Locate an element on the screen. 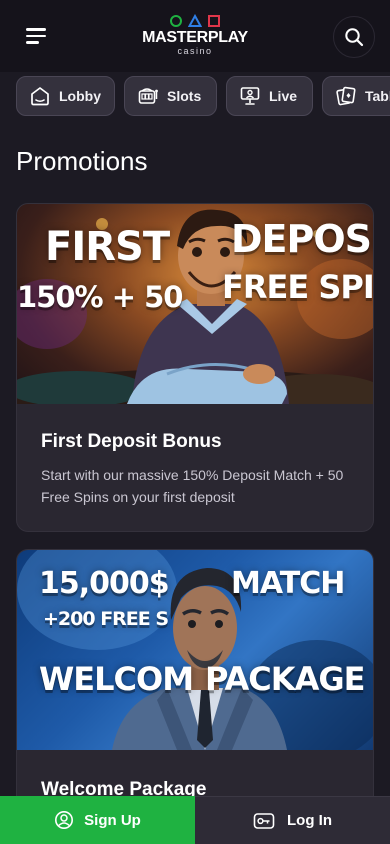 Image resolution: width=390 pixels, height=844 pixels. logo-title: MASTERPLAY is located at coordinates (195, 37).